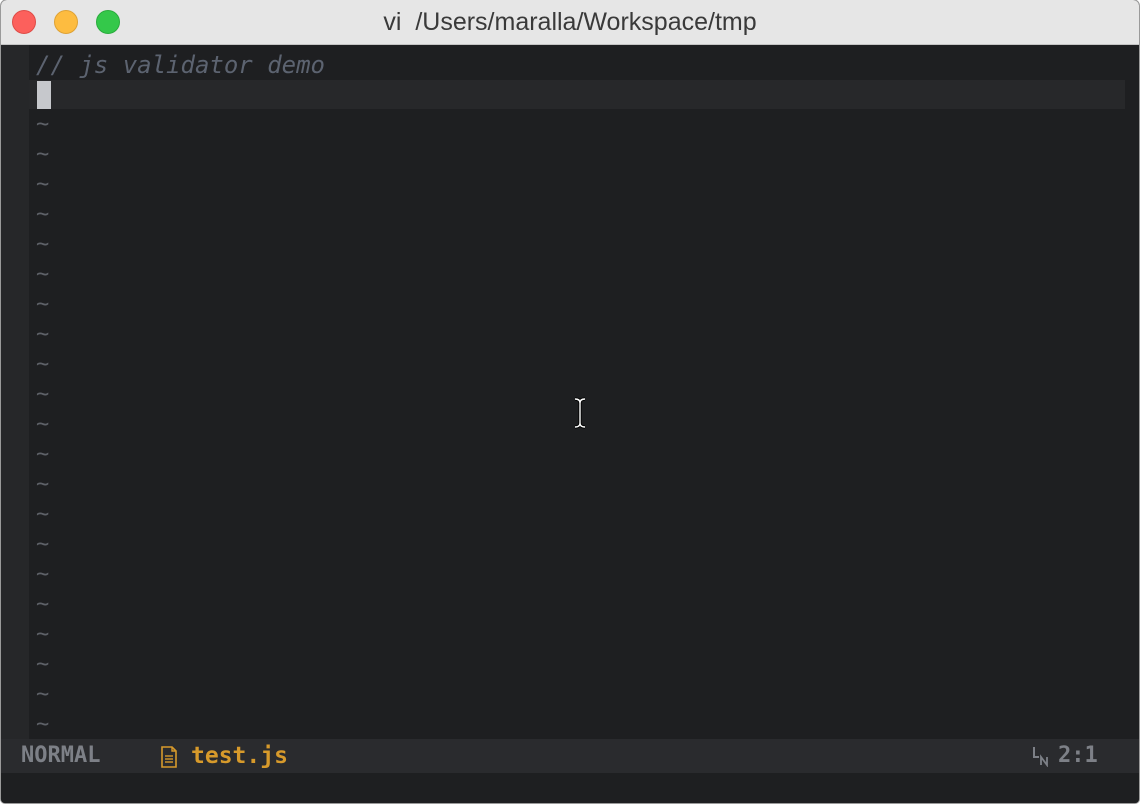 This screenshot has width=1140, height=804. I want to click on cursor-position: 2:1, so click(1078, 755).